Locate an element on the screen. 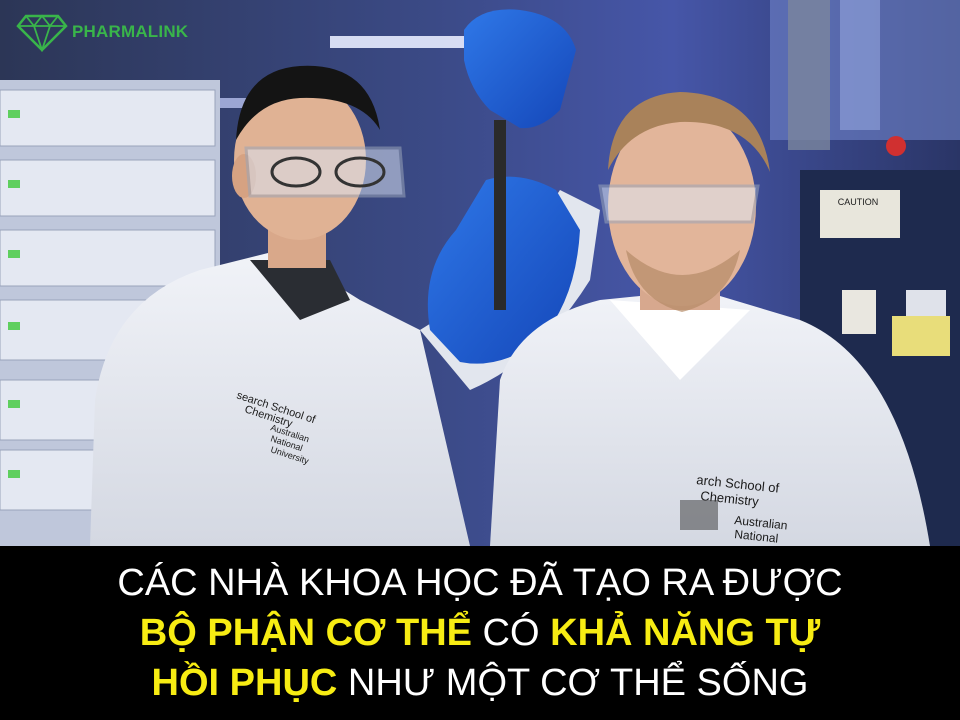  university-crest-icon is located at coordinates (699, 515).